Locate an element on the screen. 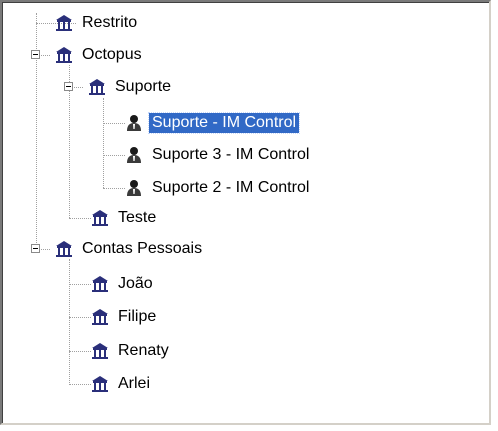 This screenshot has width=498, height=431. tree-node-restrito: Restrito is located at coordinates (97, 23).